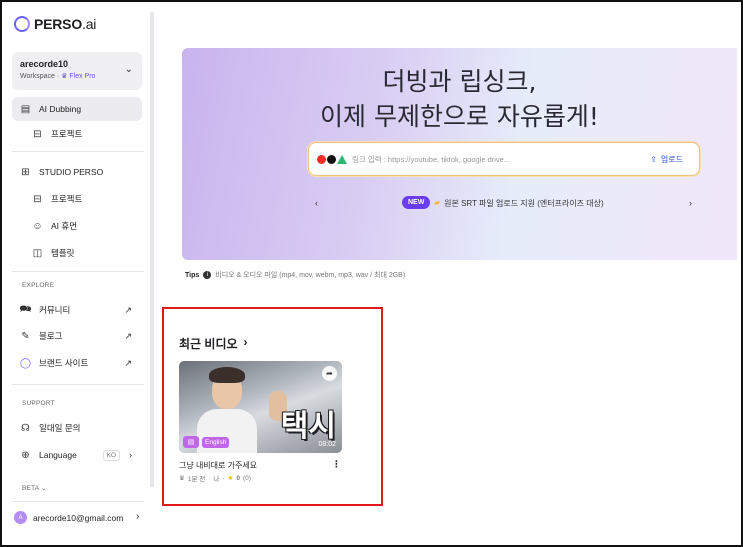 This screenshot has height=547, width=743. I want to click on platform-icons, so click(332, 159).